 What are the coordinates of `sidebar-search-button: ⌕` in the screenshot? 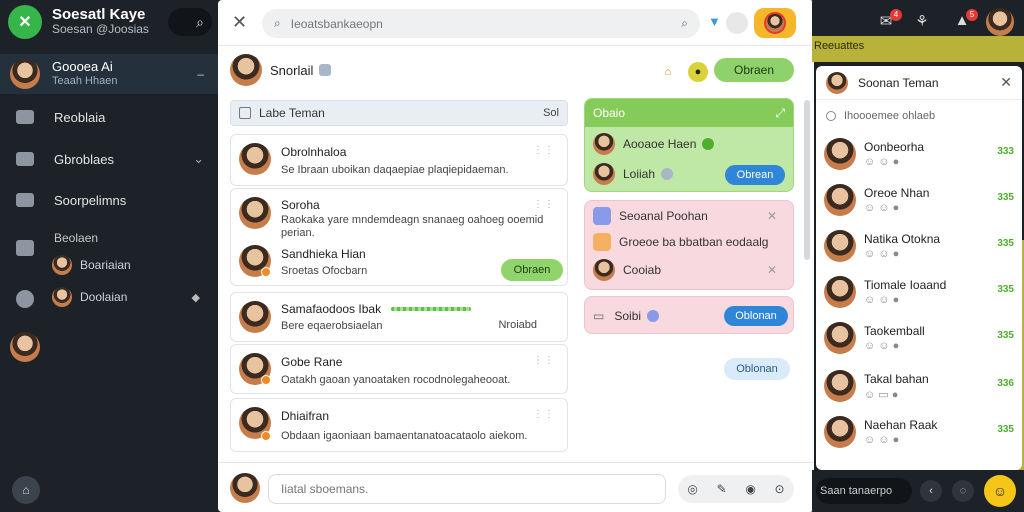 It's located at (190, 22).